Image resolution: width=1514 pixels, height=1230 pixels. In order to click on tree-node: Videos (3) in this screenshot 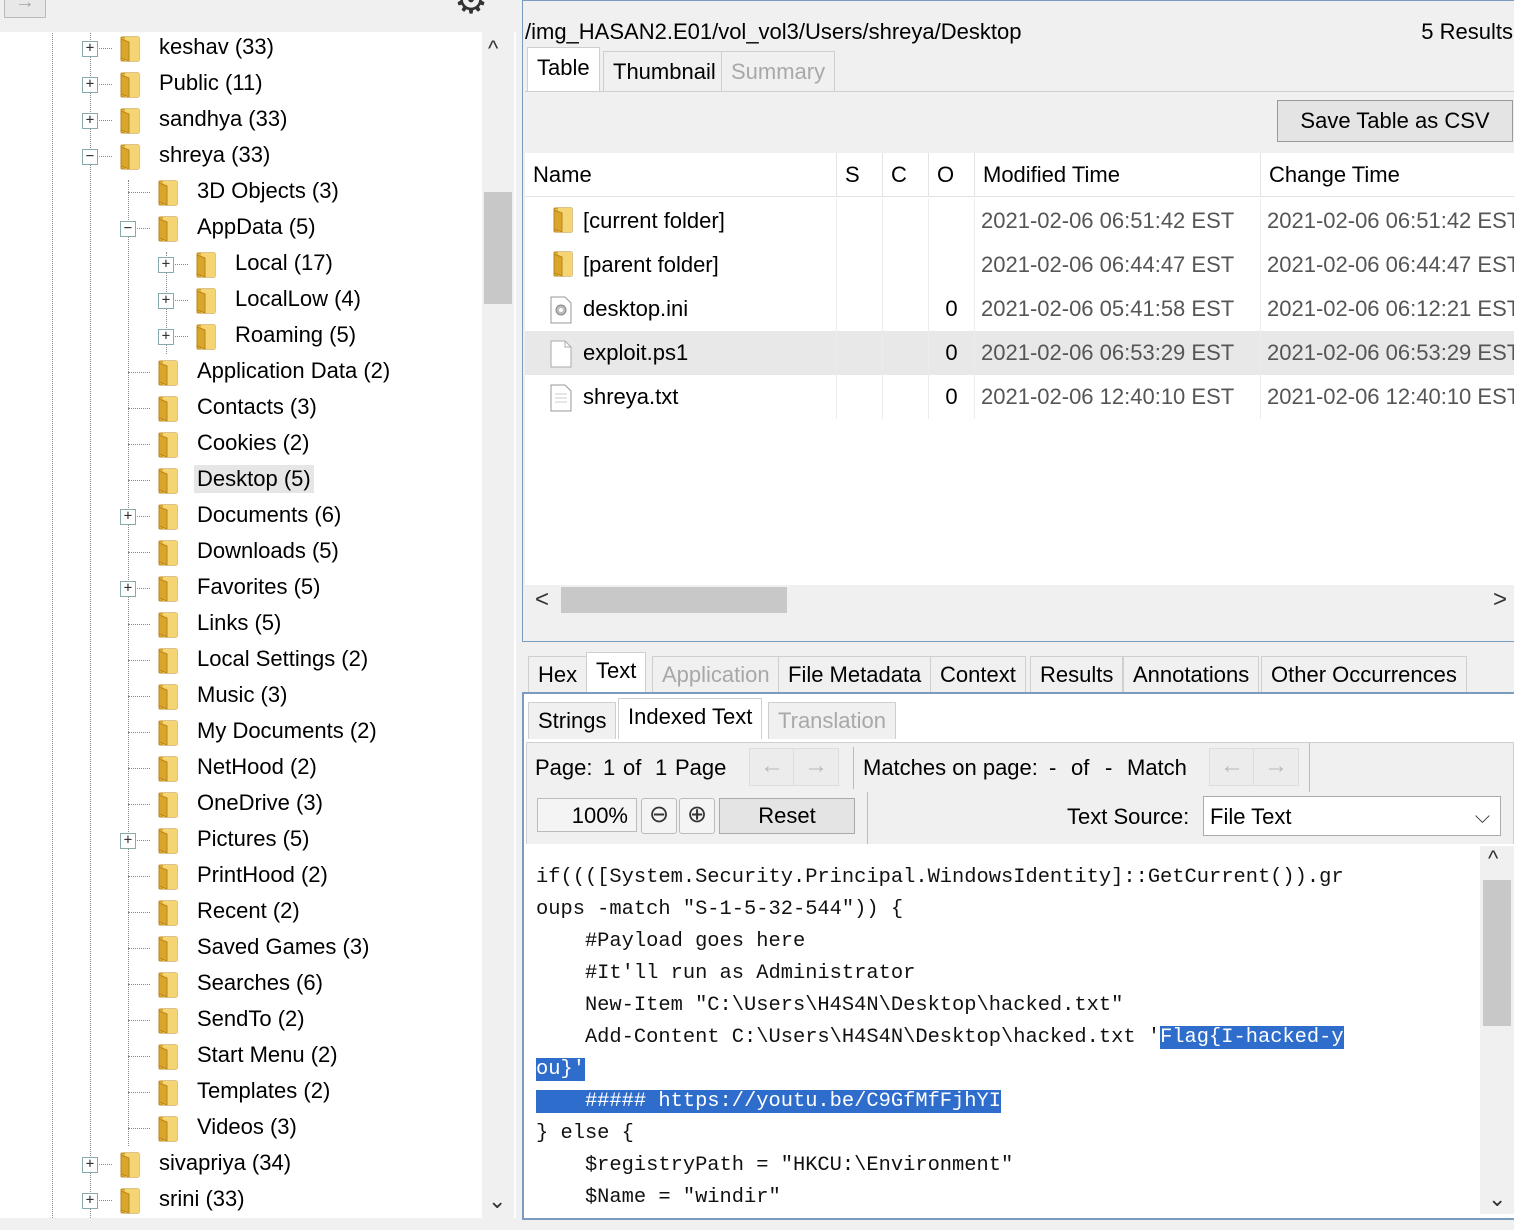, I will do `click(240, 1128)`.